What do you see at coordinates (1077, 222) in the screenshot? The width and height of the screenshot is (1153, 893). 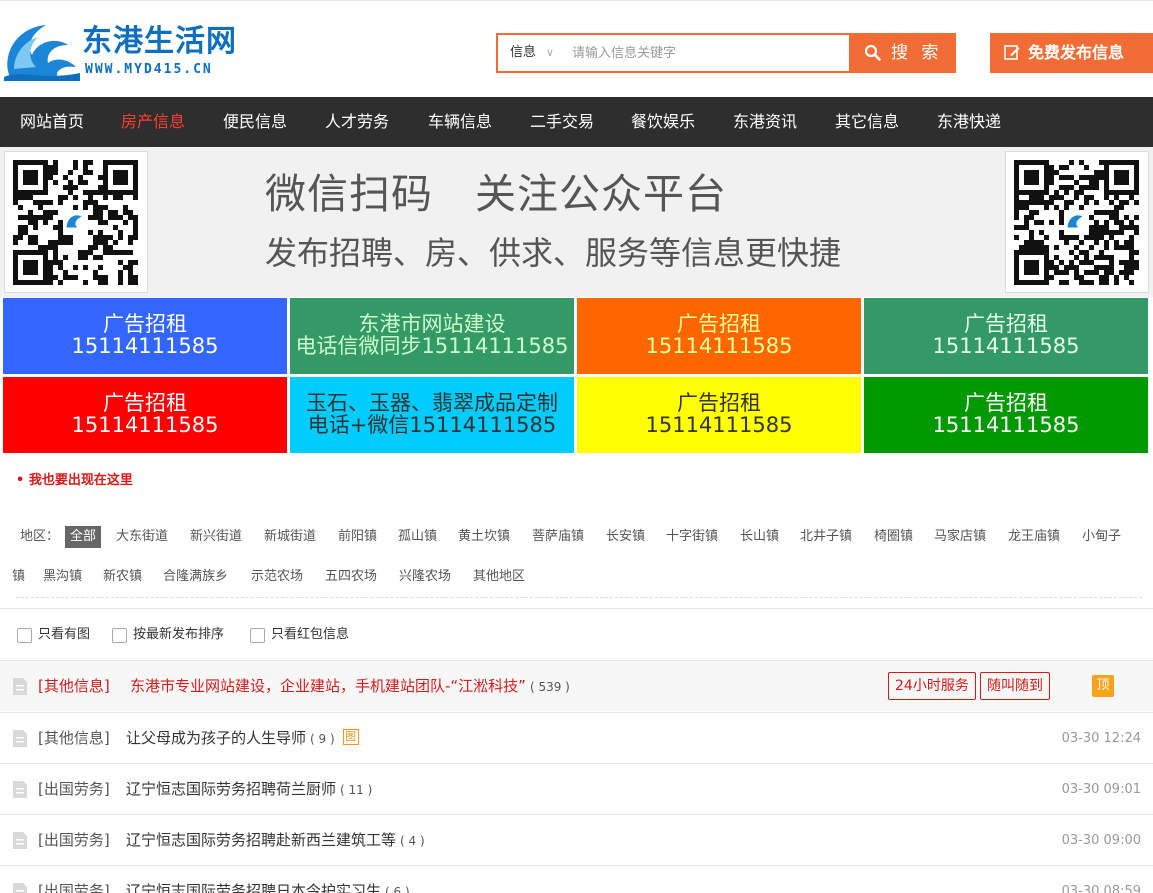 I see `qr-code-icon` at bounding box center [1077, 222].